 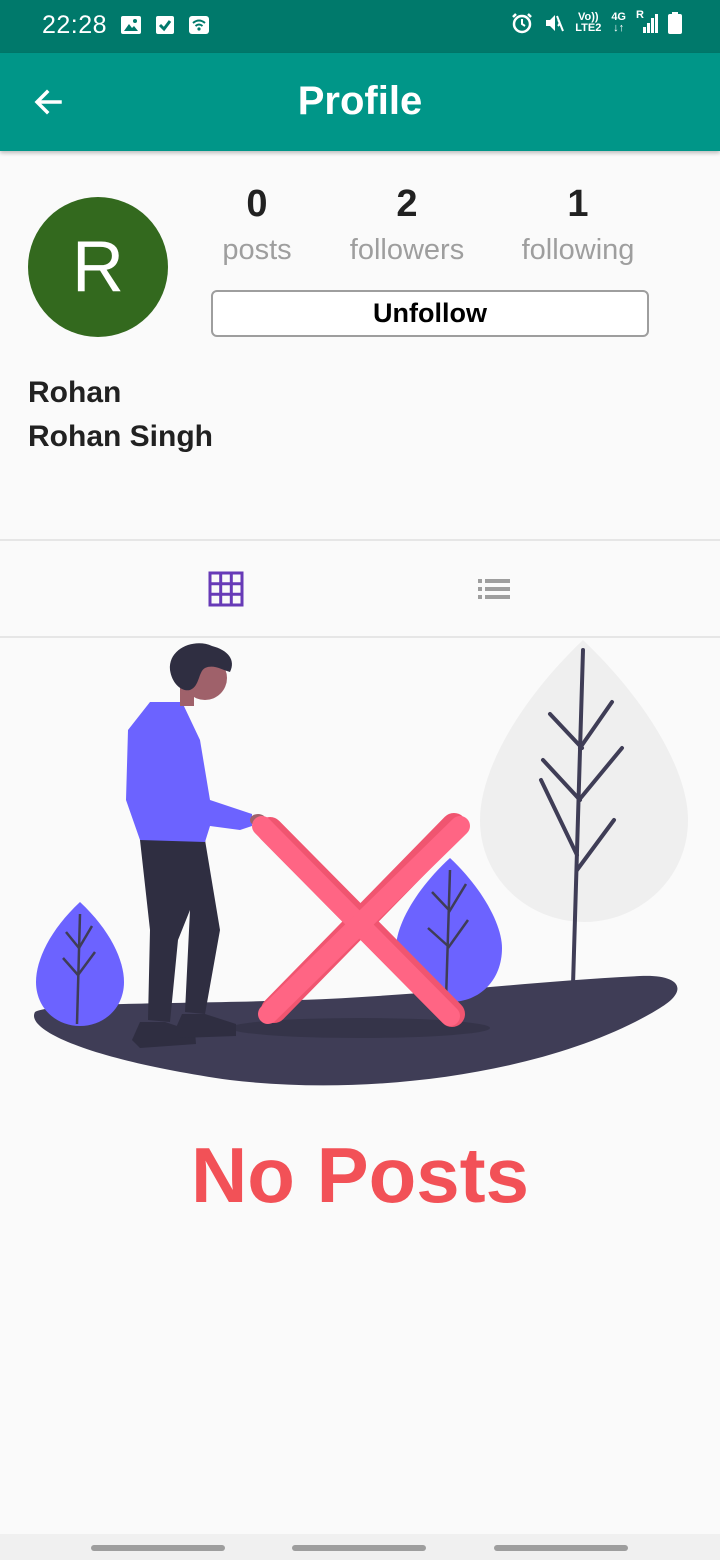 I want to click on app-bar: Profile, so click(x=360, y=102).